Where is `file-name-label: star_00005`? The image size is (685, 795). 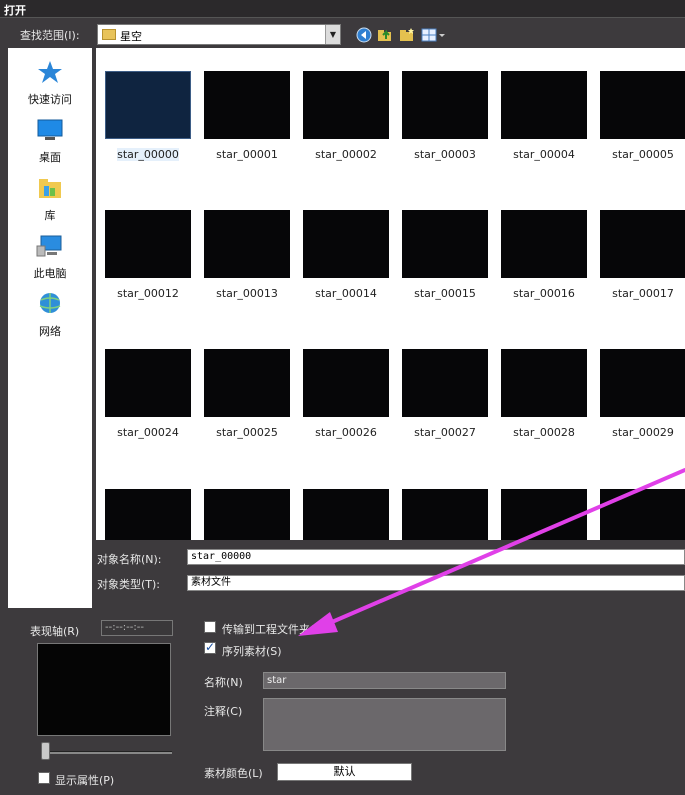
file-name-label: star_00005 is located at coordinates (640, 154).